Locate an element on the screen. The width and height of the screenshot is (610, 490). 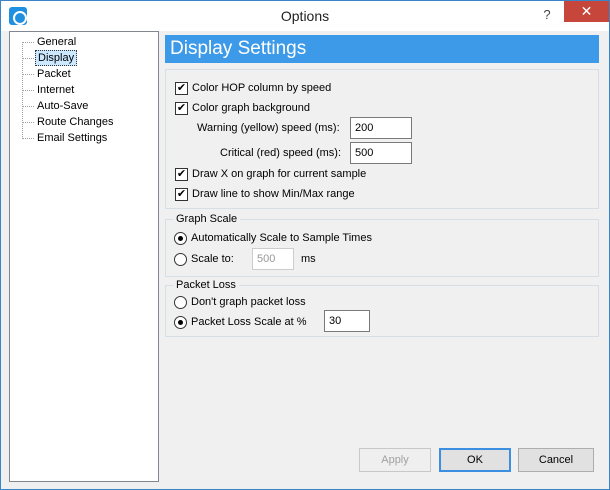
packet-loss-scale-input: 30 is located at coordinates (347, 321).